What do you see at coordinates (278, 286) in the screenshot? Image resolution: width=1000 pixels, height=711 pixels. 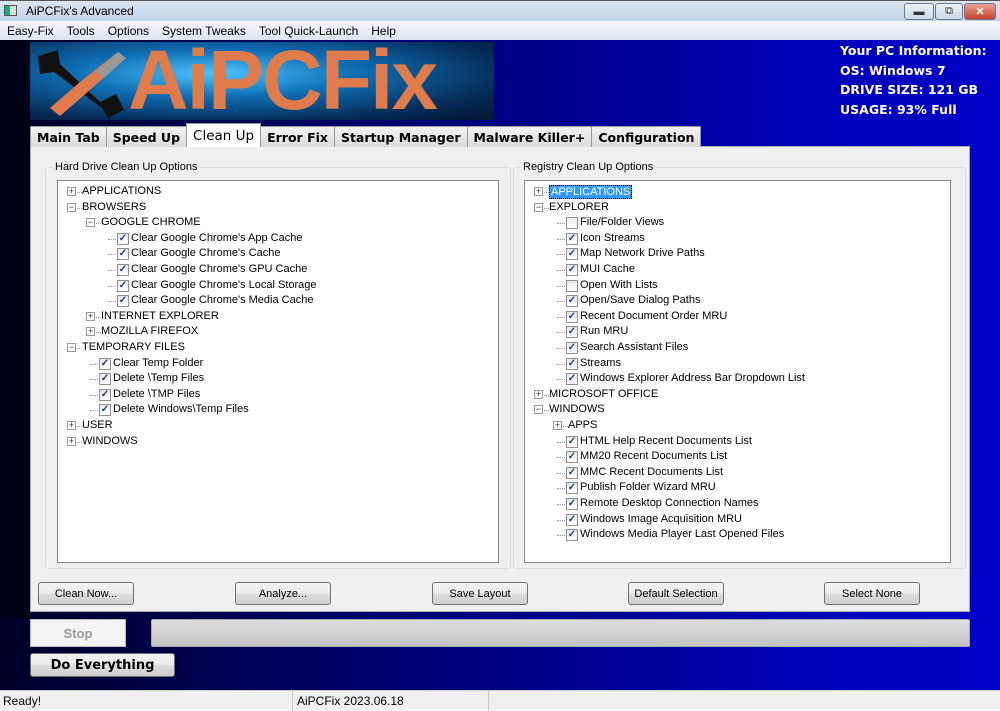 I see `tree-item: ✓ Clear Google Chrome's Local Storage` at bounding box center [278, 286].